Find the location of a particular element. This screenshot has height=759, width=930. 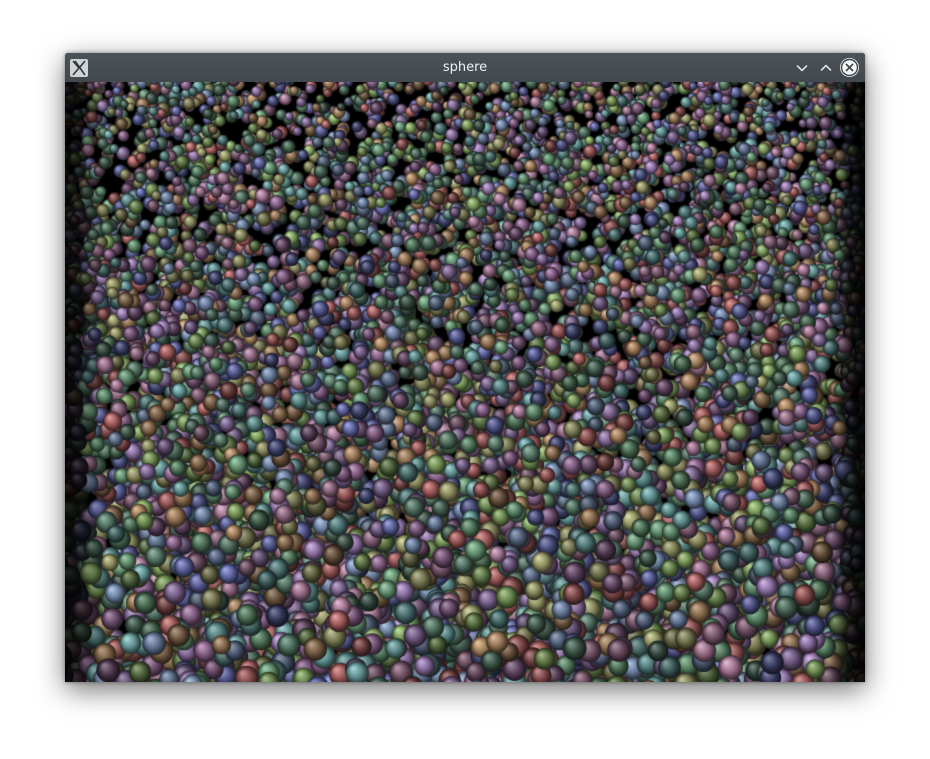

title-bar: sphere is located at coordinates (465, 67).